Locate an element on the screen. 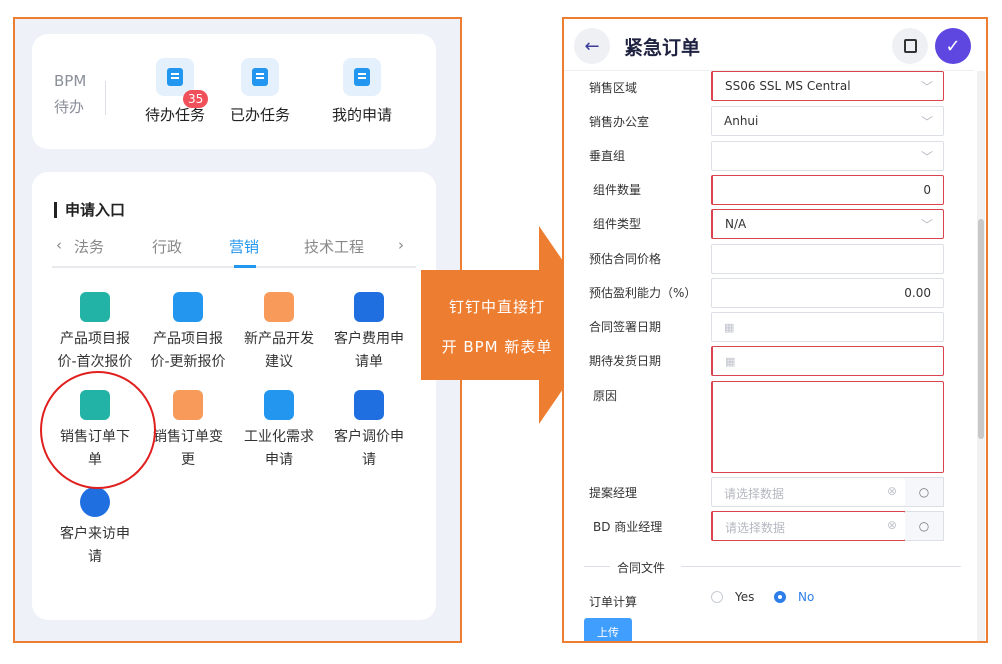 This screenshot has height=664, width=1002. back-button: ← is located at coordinates (592, 46).